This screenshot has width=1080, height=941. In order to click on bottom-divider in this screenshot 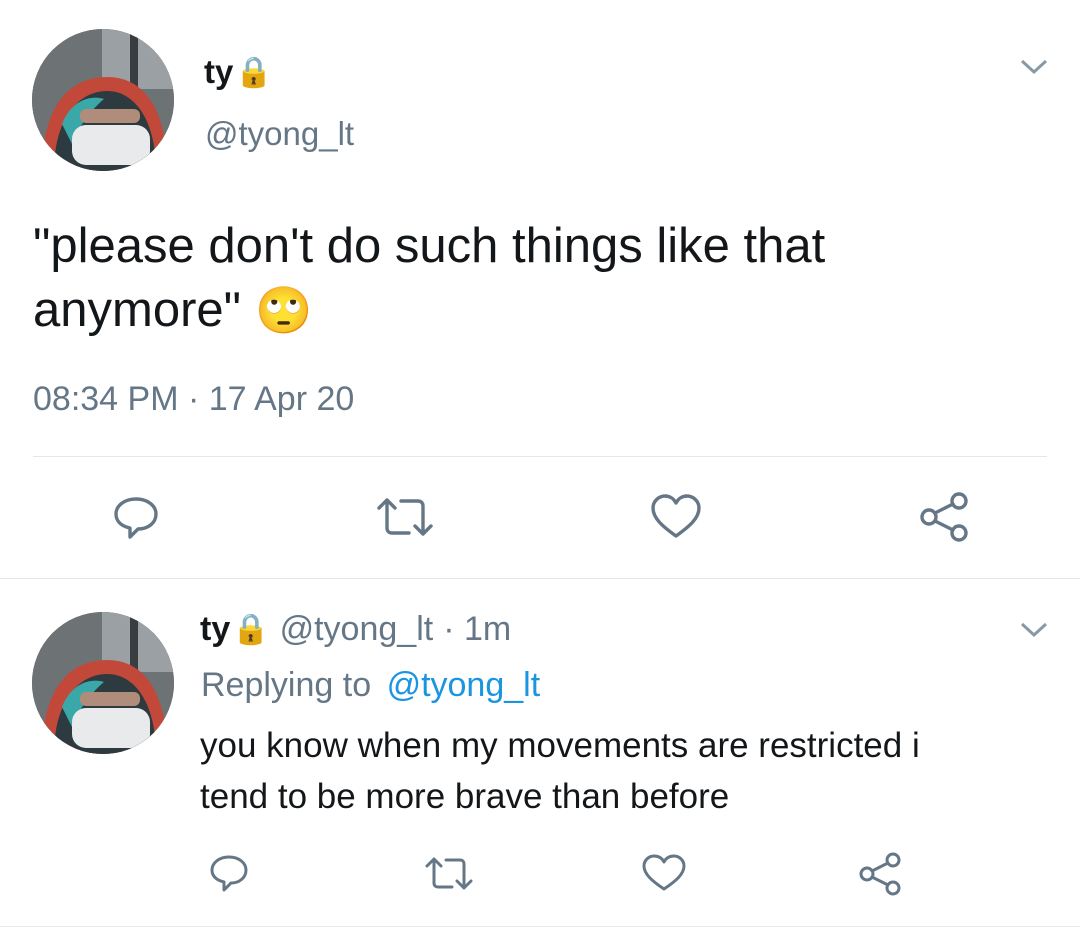, I will do `click(540, 926)`.